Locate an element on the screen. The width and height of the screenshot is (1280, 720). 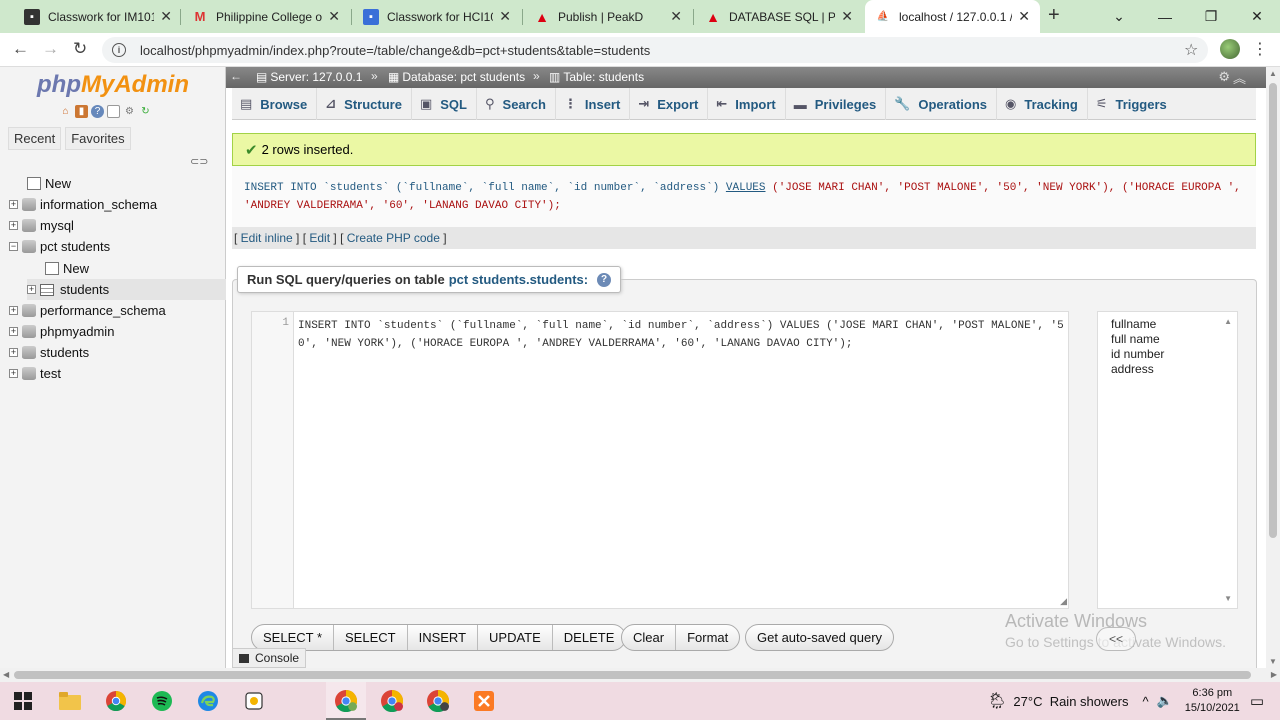
update-button: UPDATE is located at coordinates (515, 637).